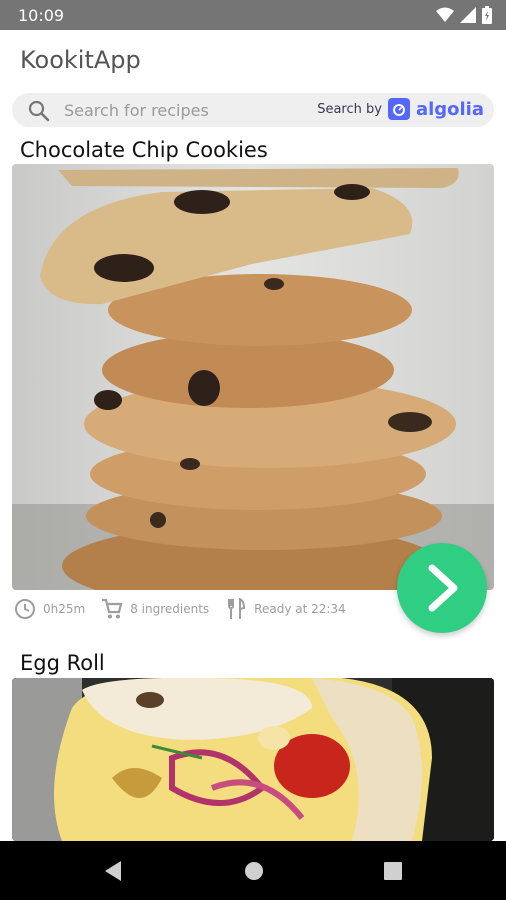  Describe the element at coordinates (170, 609) in the screenshot. I see `ingredients-label: 8 ingredients` at that location.